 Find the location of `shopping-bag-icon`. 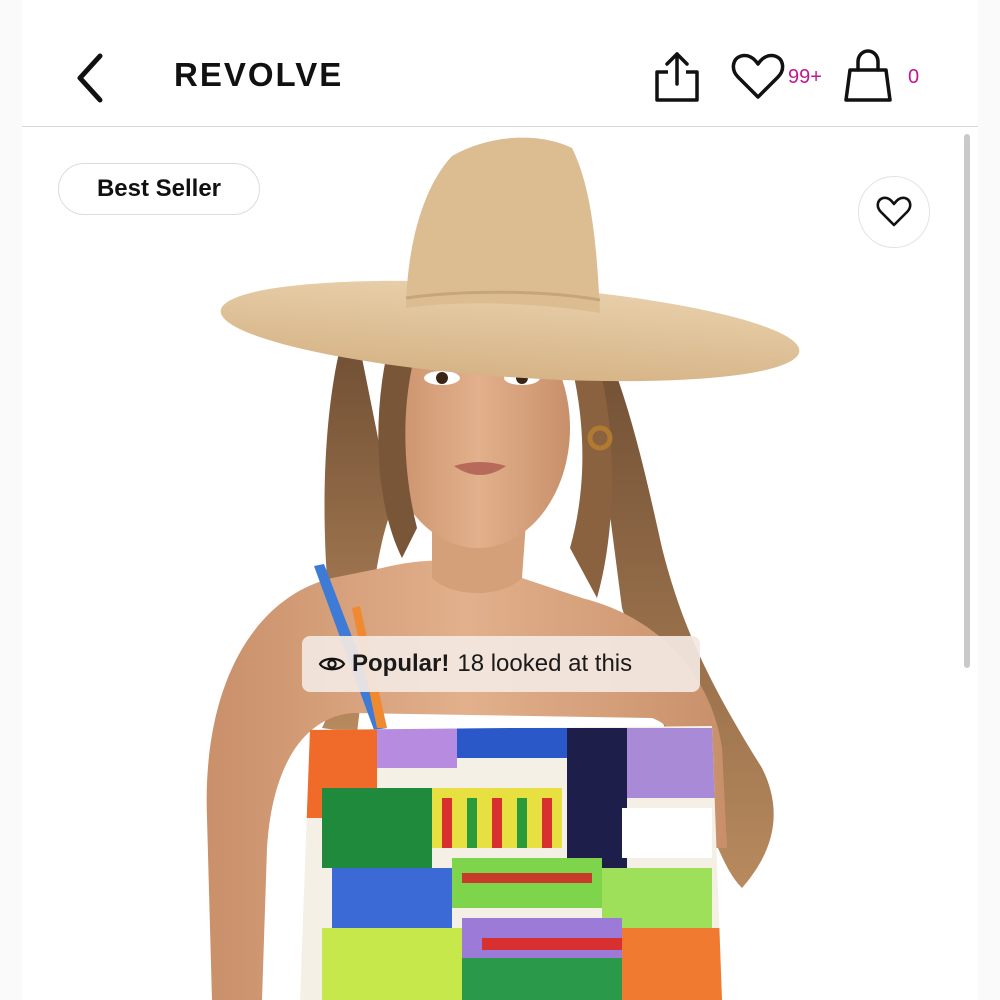

shopping-bag-icon is located at coordinates (868, 75).